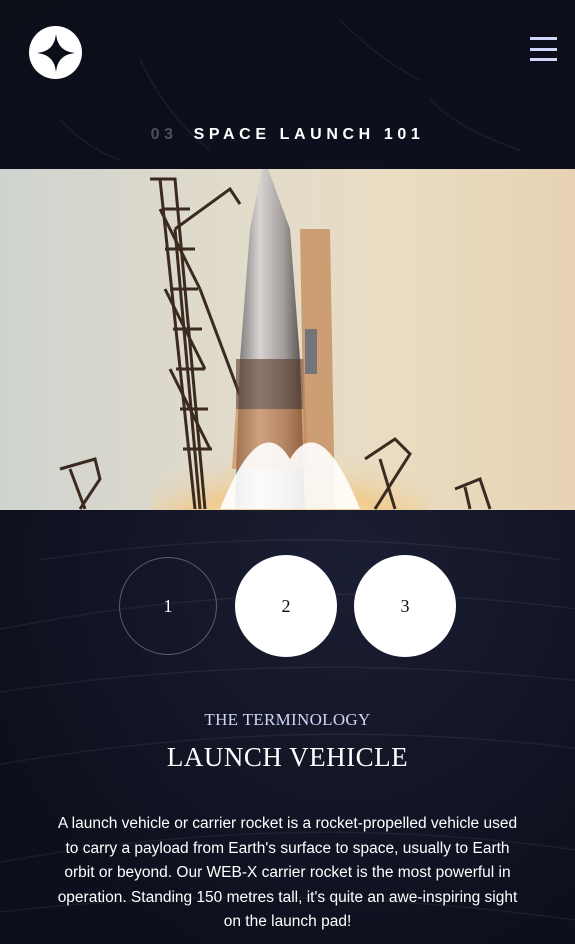 The height and width of the screenshot is (944, 575). I want to click on step-button-3: 3, so click(405, 606).